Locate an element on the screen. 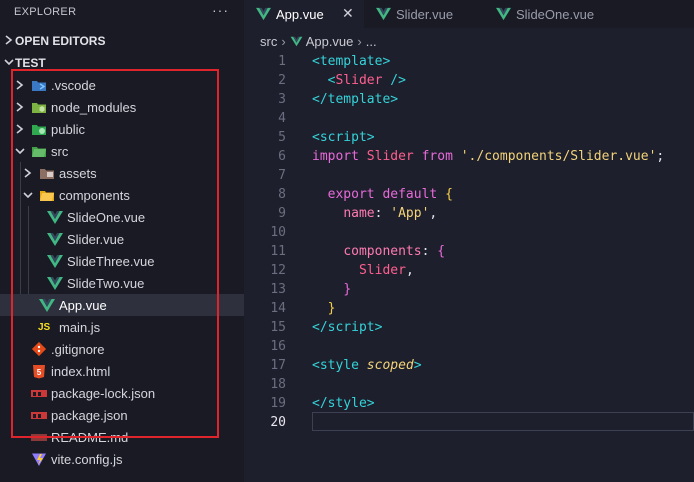  code-line: 18 is located at coordinates (469, 384).